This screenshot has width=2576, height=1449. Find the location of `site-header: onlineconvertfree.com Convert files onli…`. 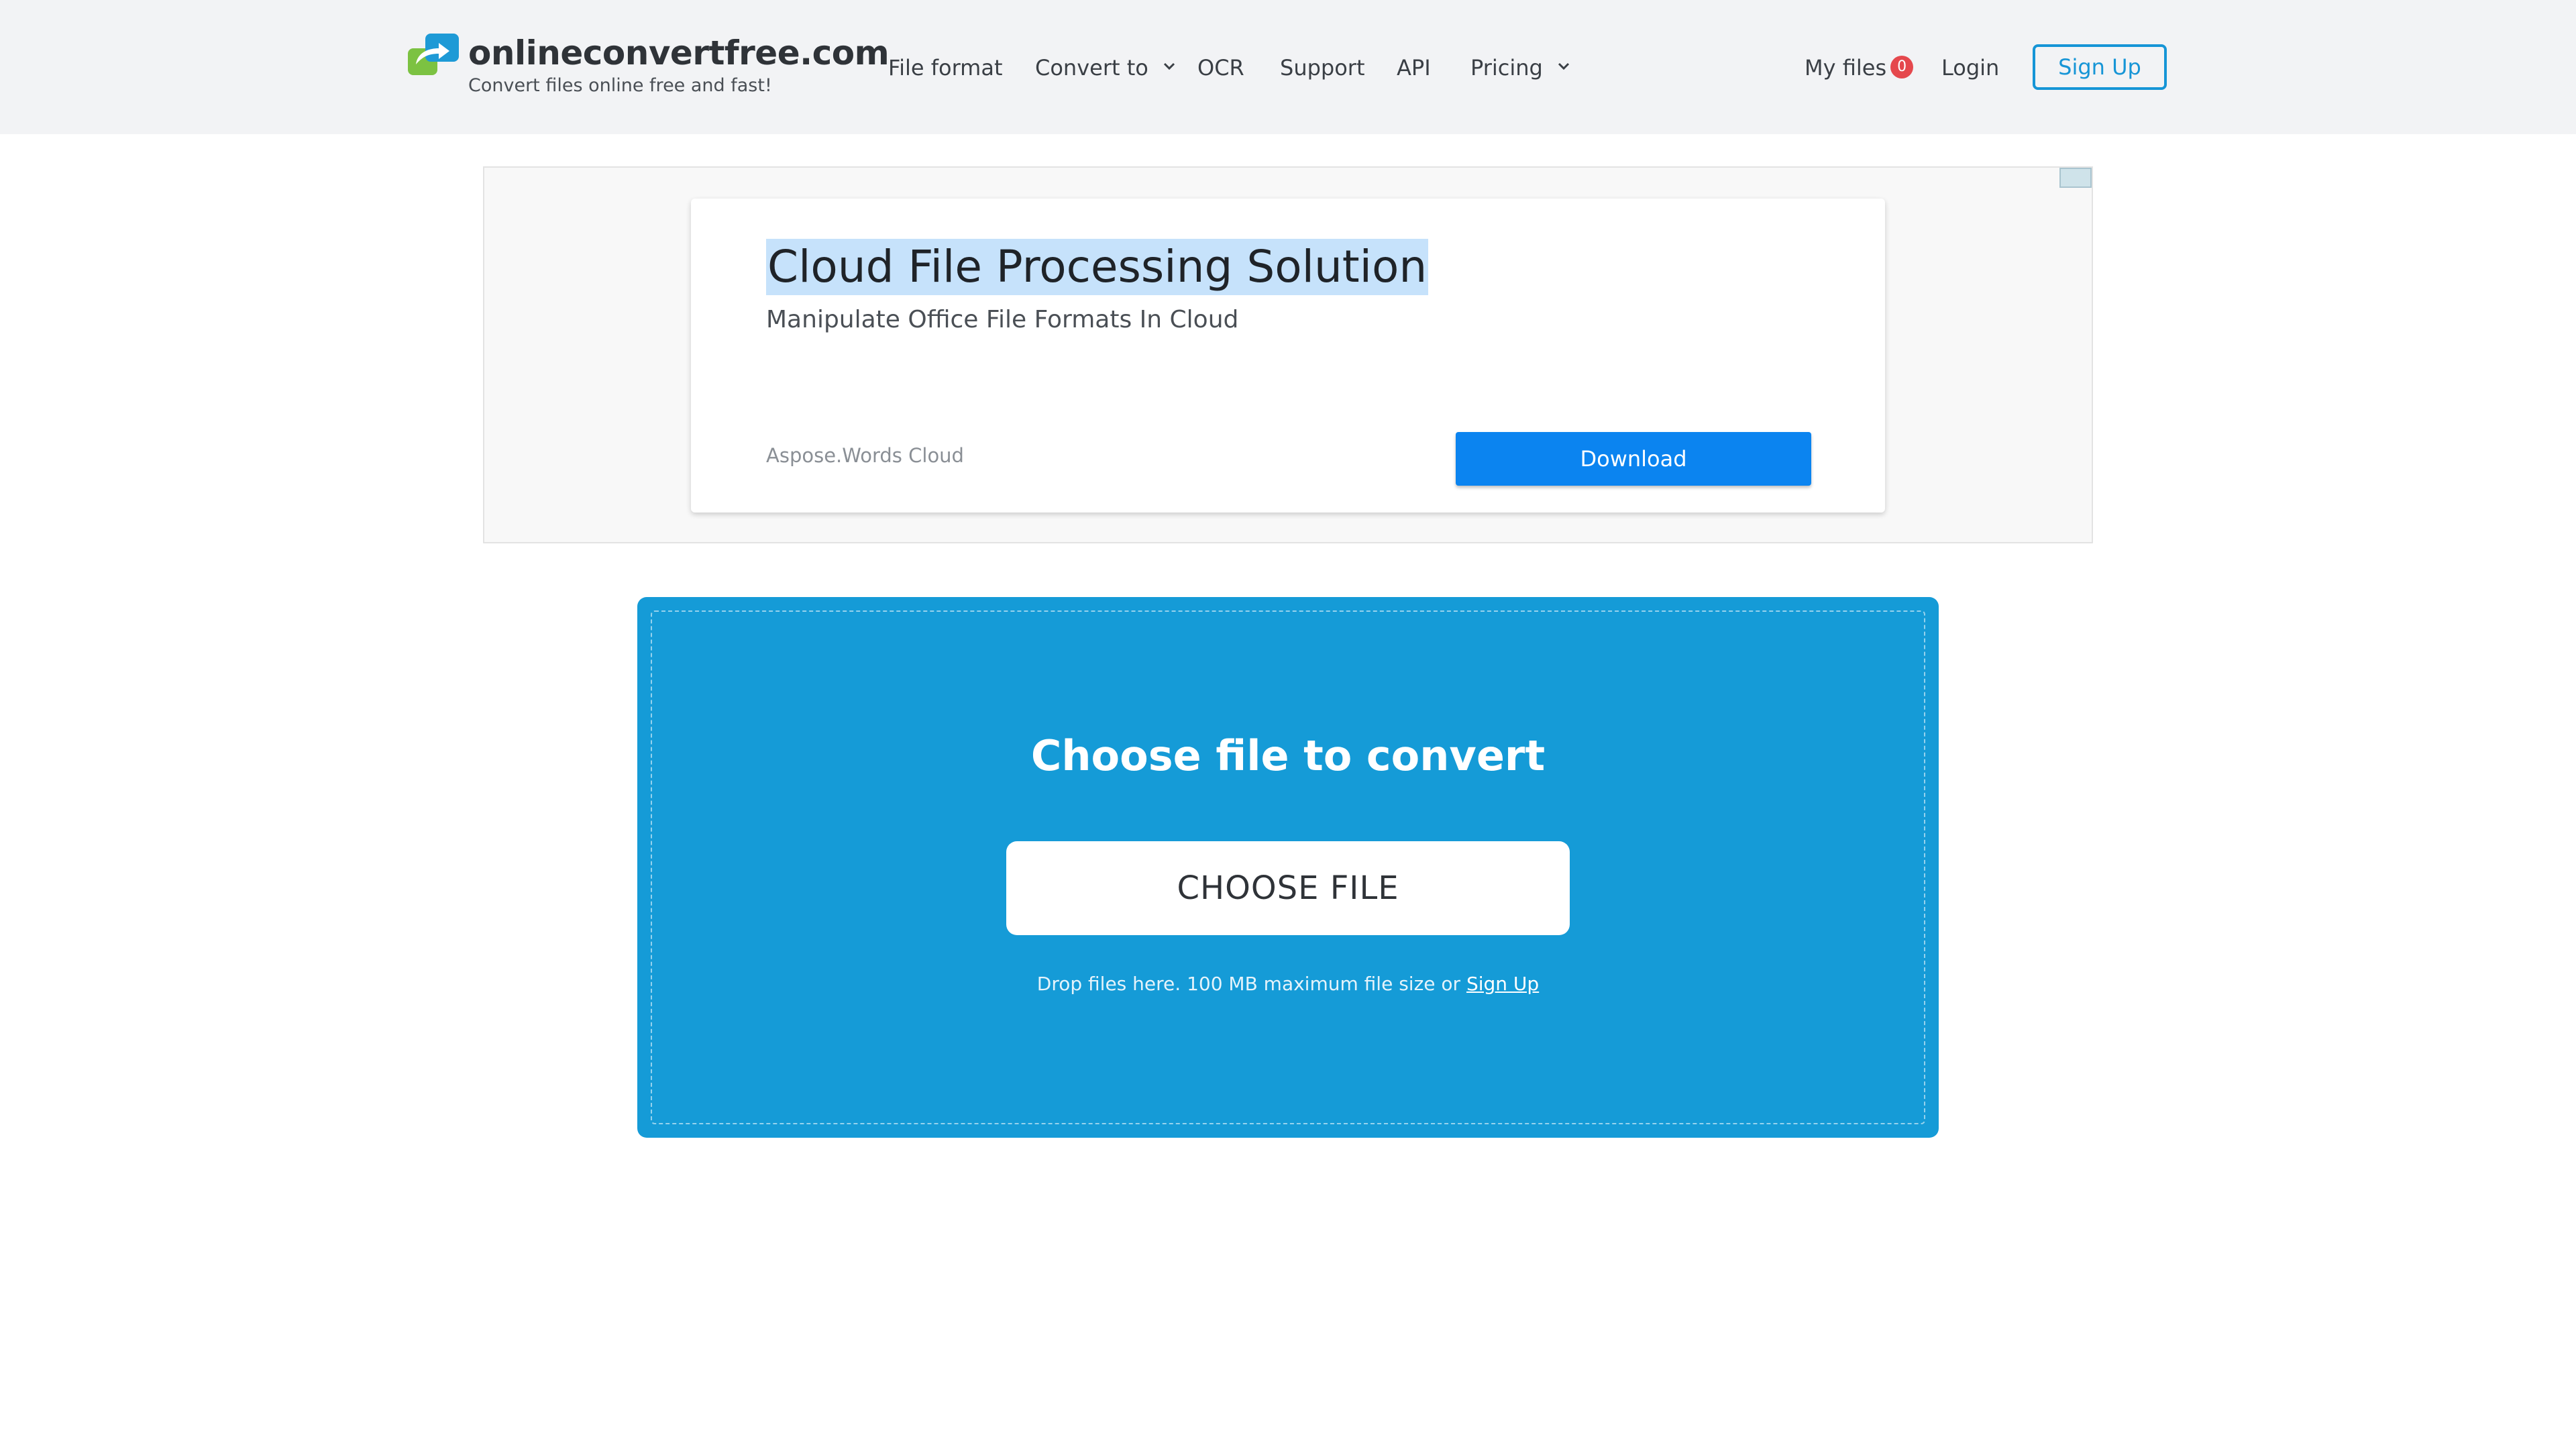

site-header: onlineconvertfree.com Convert files onli… is located at coordinates (1288, 67).